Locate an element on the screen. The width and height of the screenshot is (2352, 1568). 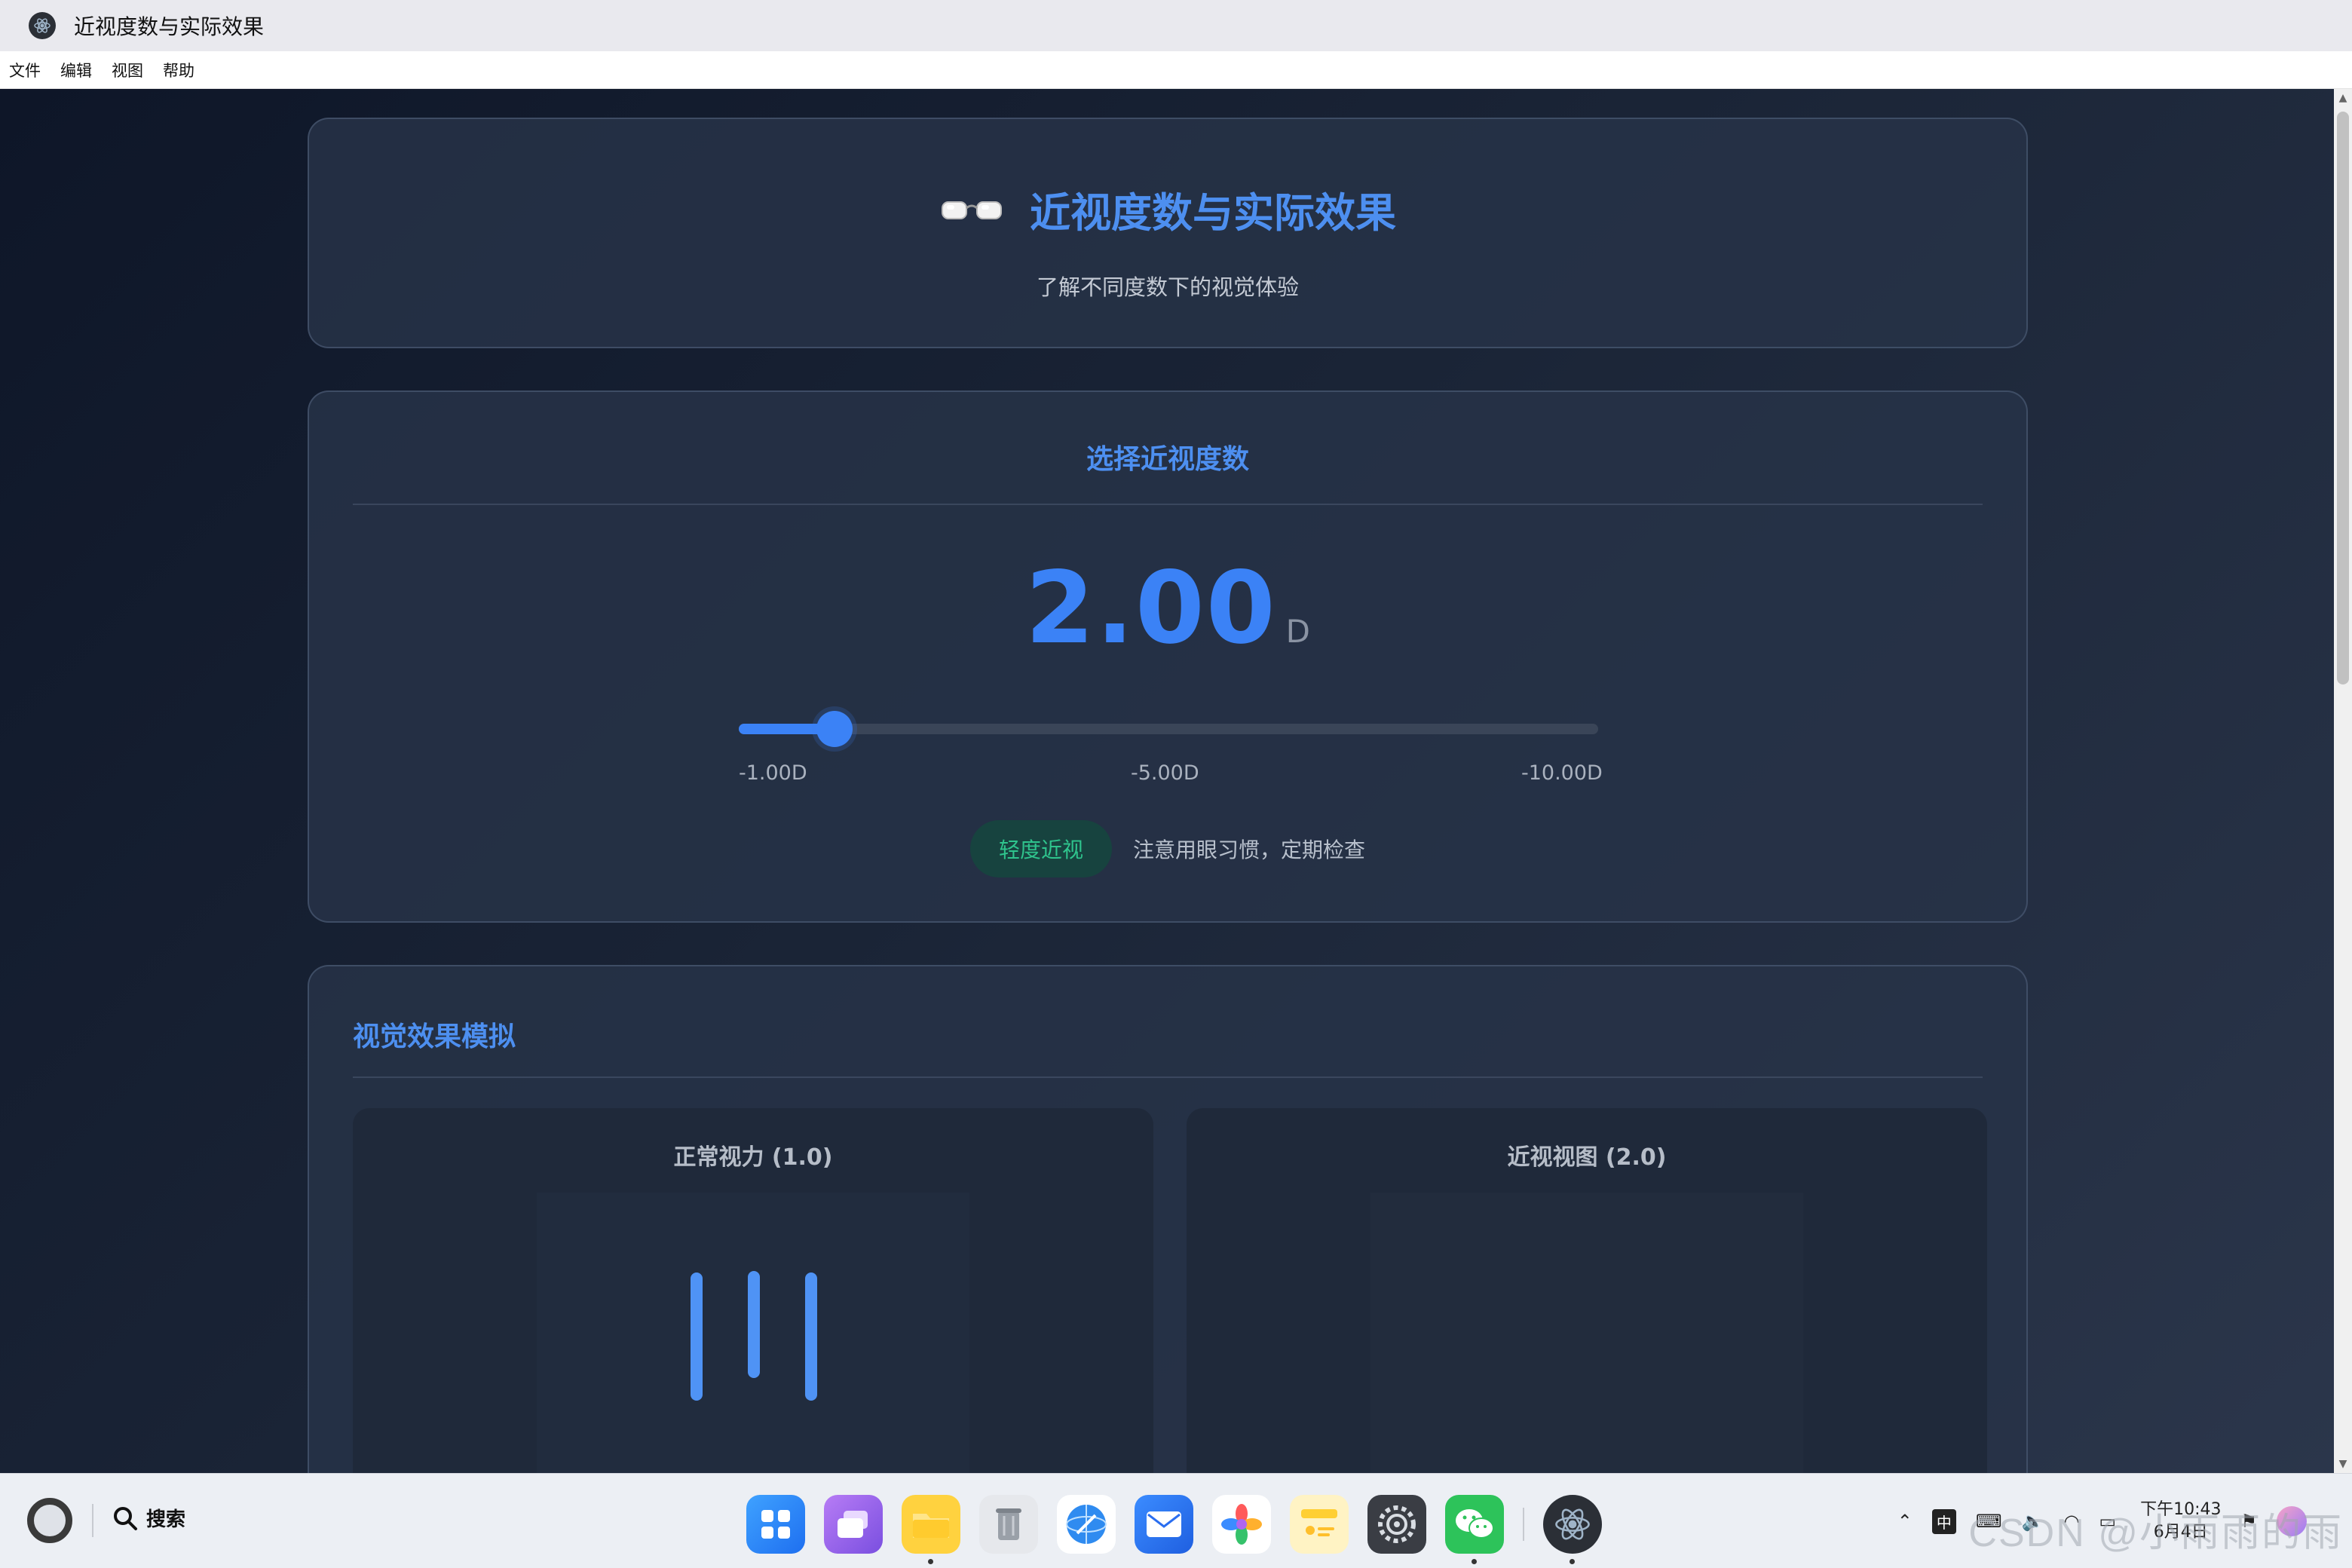
launcher-icon is located at coordinates (775, 1524).